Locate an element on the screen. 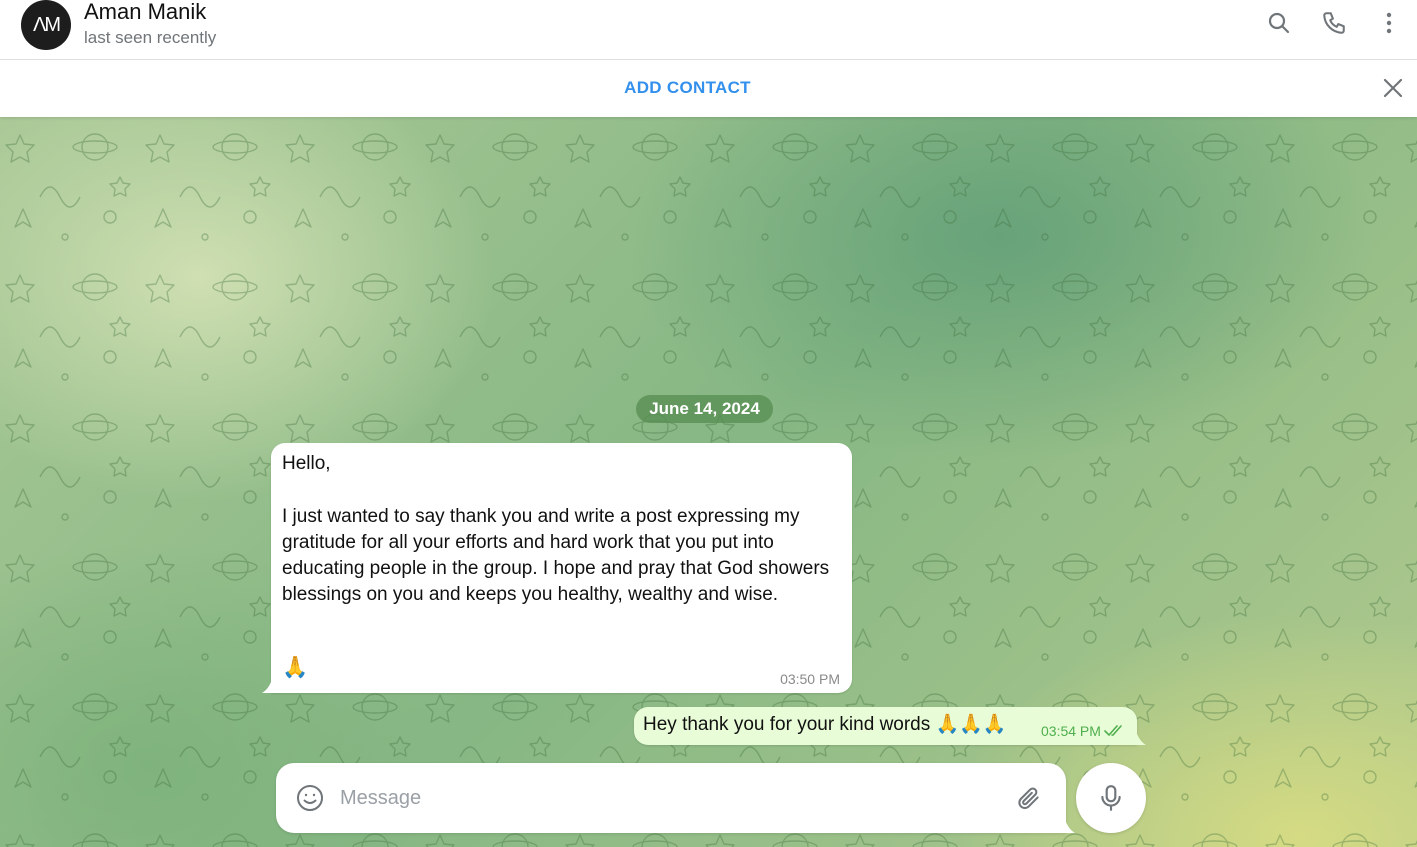  message-time: 03:54 PM is located at coordinates (1071, 731).